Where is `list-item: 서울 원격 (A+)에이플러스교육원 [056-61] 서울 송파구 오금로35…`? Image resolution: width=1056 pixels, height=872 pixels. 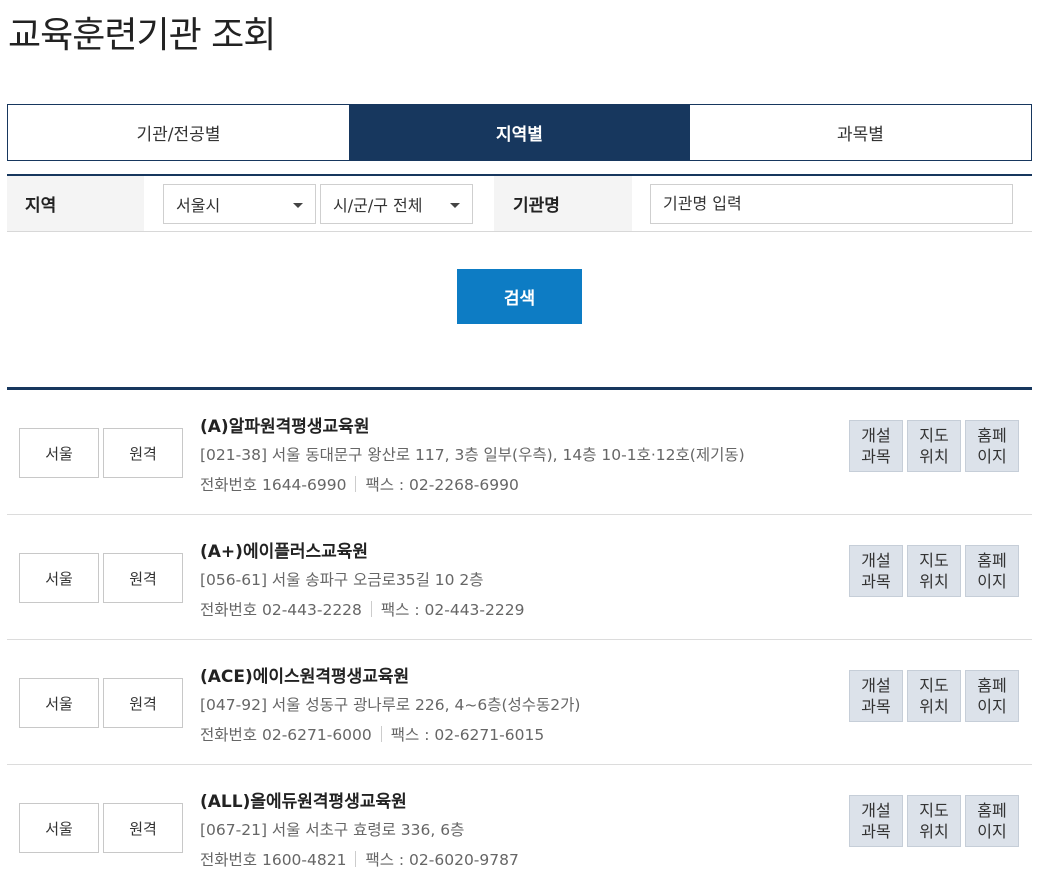
list-item: 서울 원격 (A+)에이플러스교육원 [056-61] 서울 송파구 오금로35… is located at coordinates (519, 577).